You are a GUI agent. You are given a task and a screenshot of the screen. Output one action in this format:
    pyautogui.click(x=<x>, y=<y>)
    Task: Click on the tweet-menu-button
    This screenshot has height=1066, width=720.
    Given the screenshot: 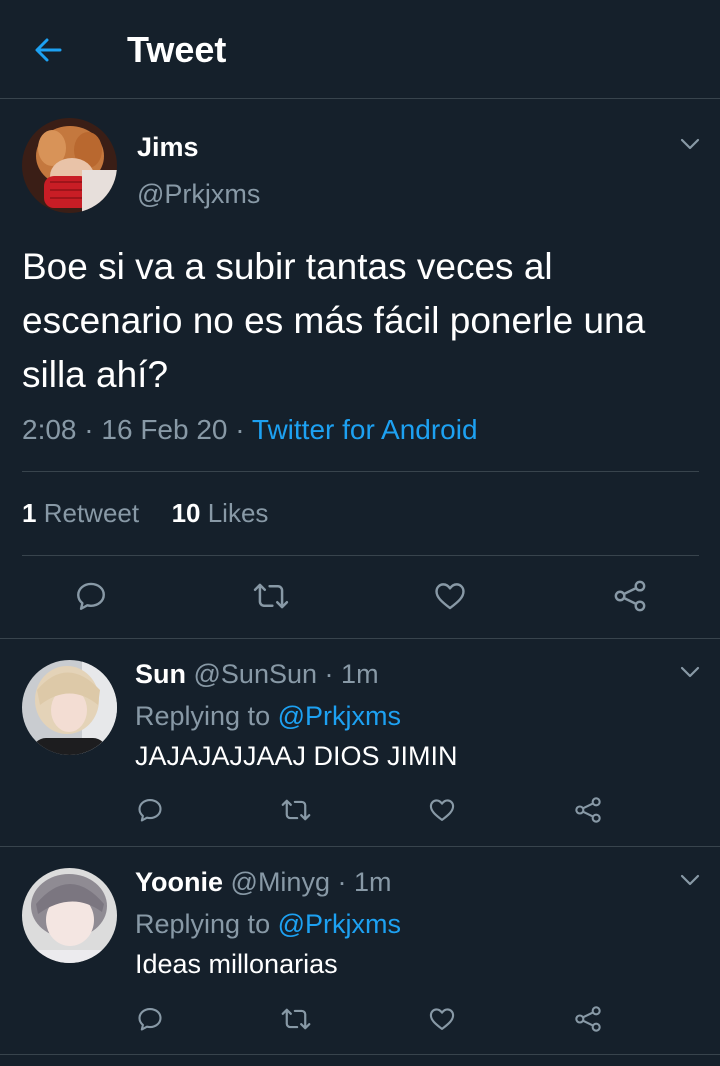 What is the action you would take?
    pyautogui.click(x=690, y=144)
    